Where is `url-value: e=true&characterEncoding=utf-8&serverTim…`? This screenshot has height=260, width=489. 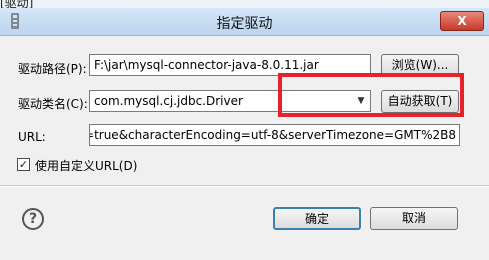
url-value: e=true&characterEncoding=utf-8&serverTim… is located at coordinates (273, 135).